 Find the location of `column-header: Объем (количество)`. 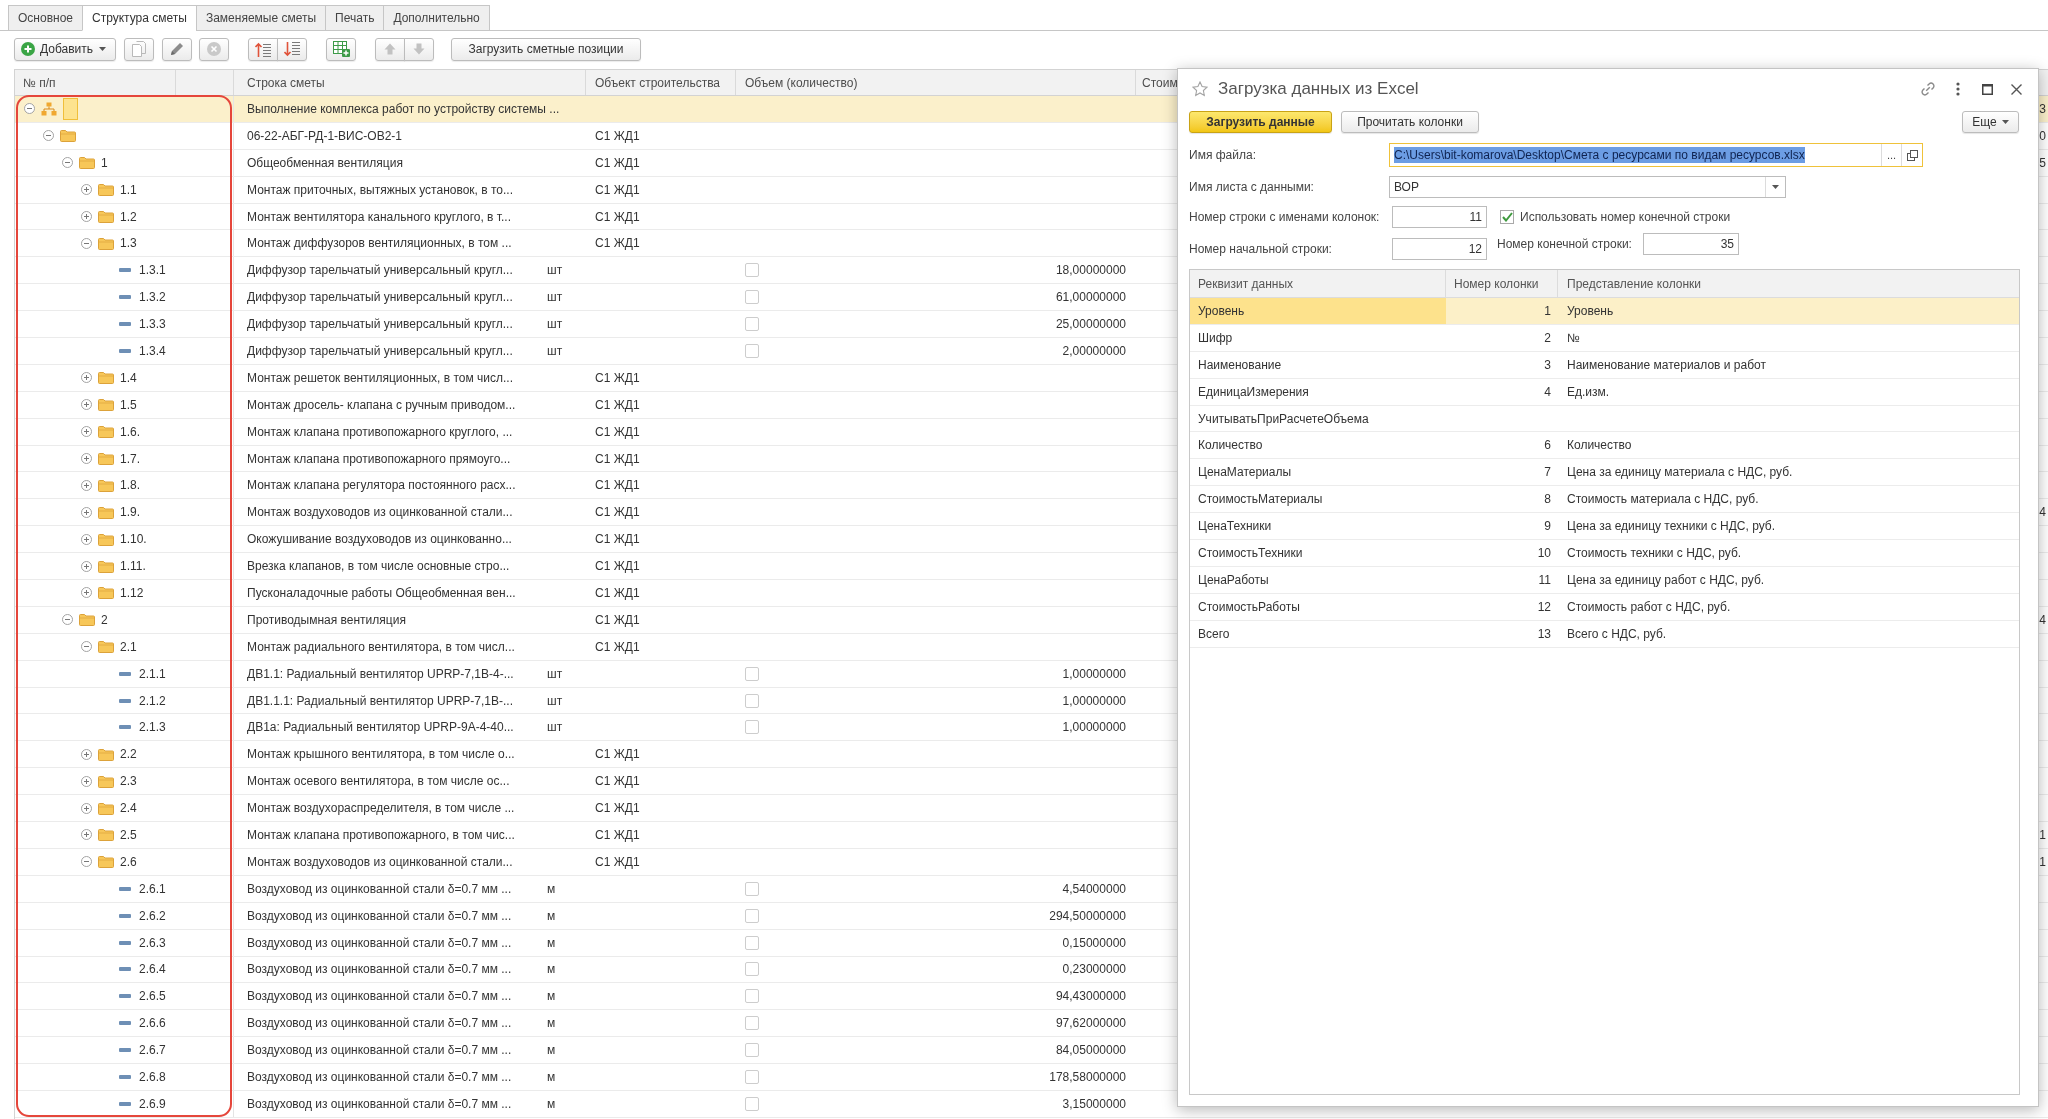

column-header: Объем (количество) is located at coordinates (936, 82).